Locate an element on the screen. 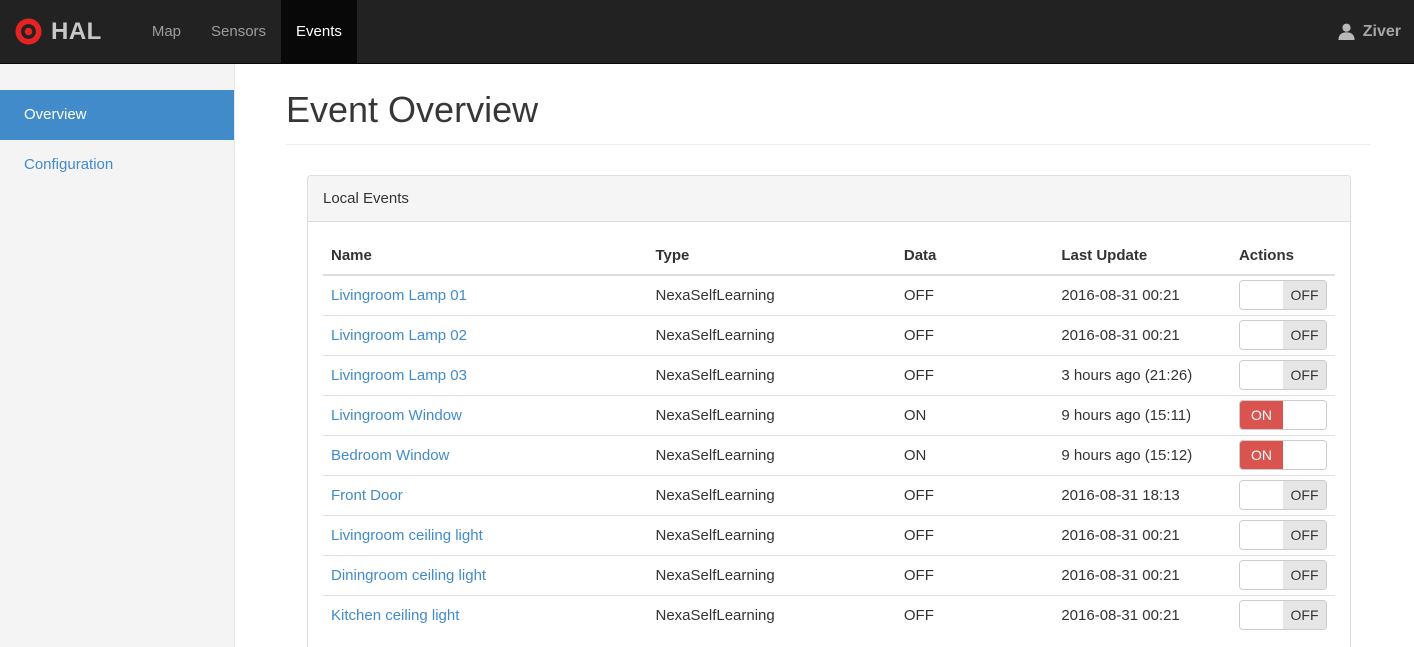  device-last-update: 2016-08-31 18:13 is located at coordinates (1142, 494).